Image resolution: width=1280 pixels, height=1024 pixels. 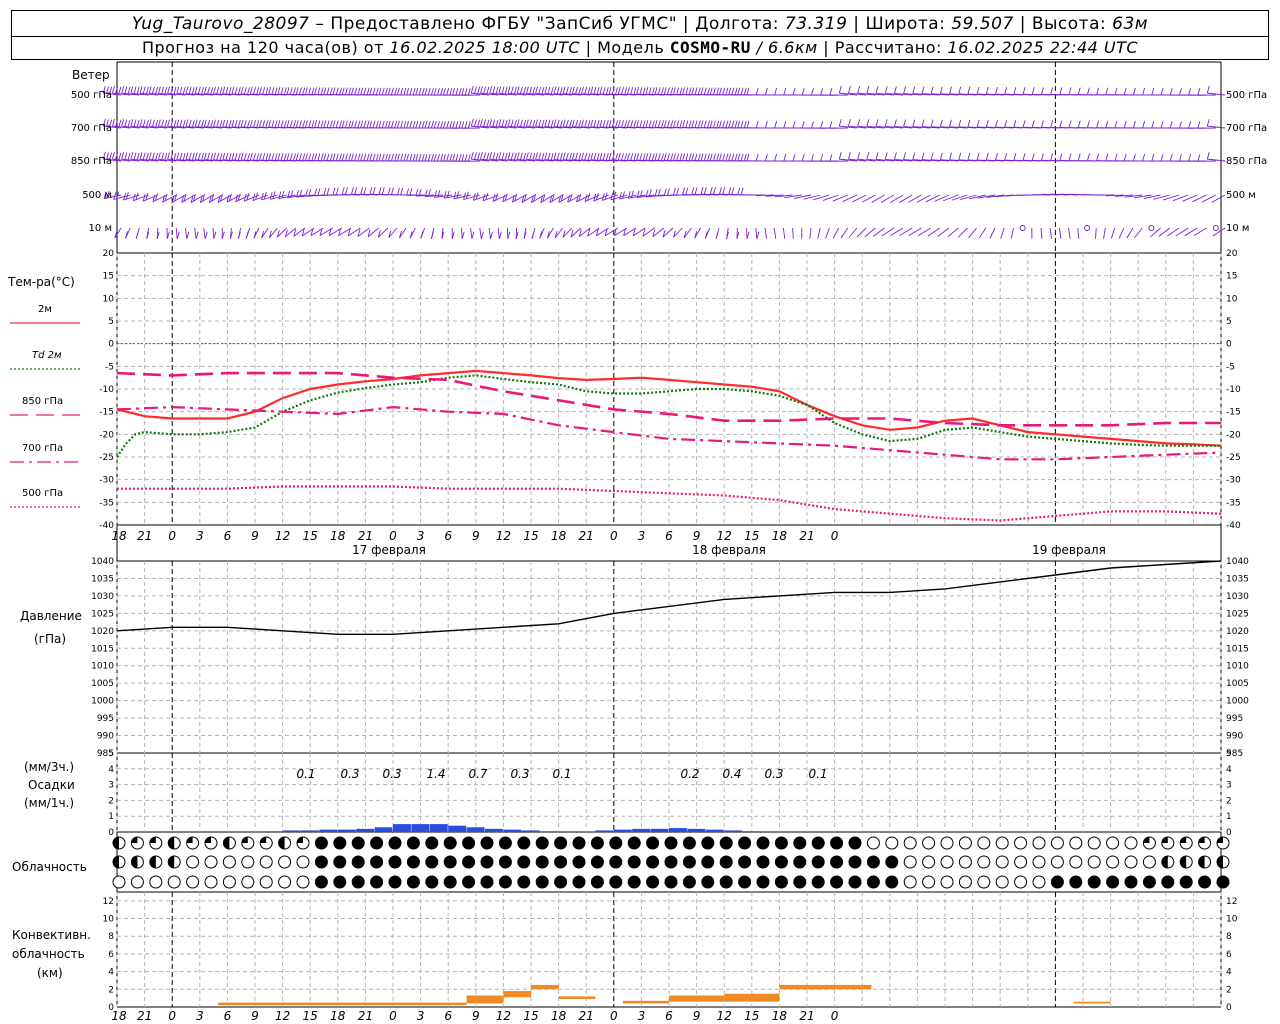 I want to click on pressure-tick-left: 1005, so click(x=102, y=684).